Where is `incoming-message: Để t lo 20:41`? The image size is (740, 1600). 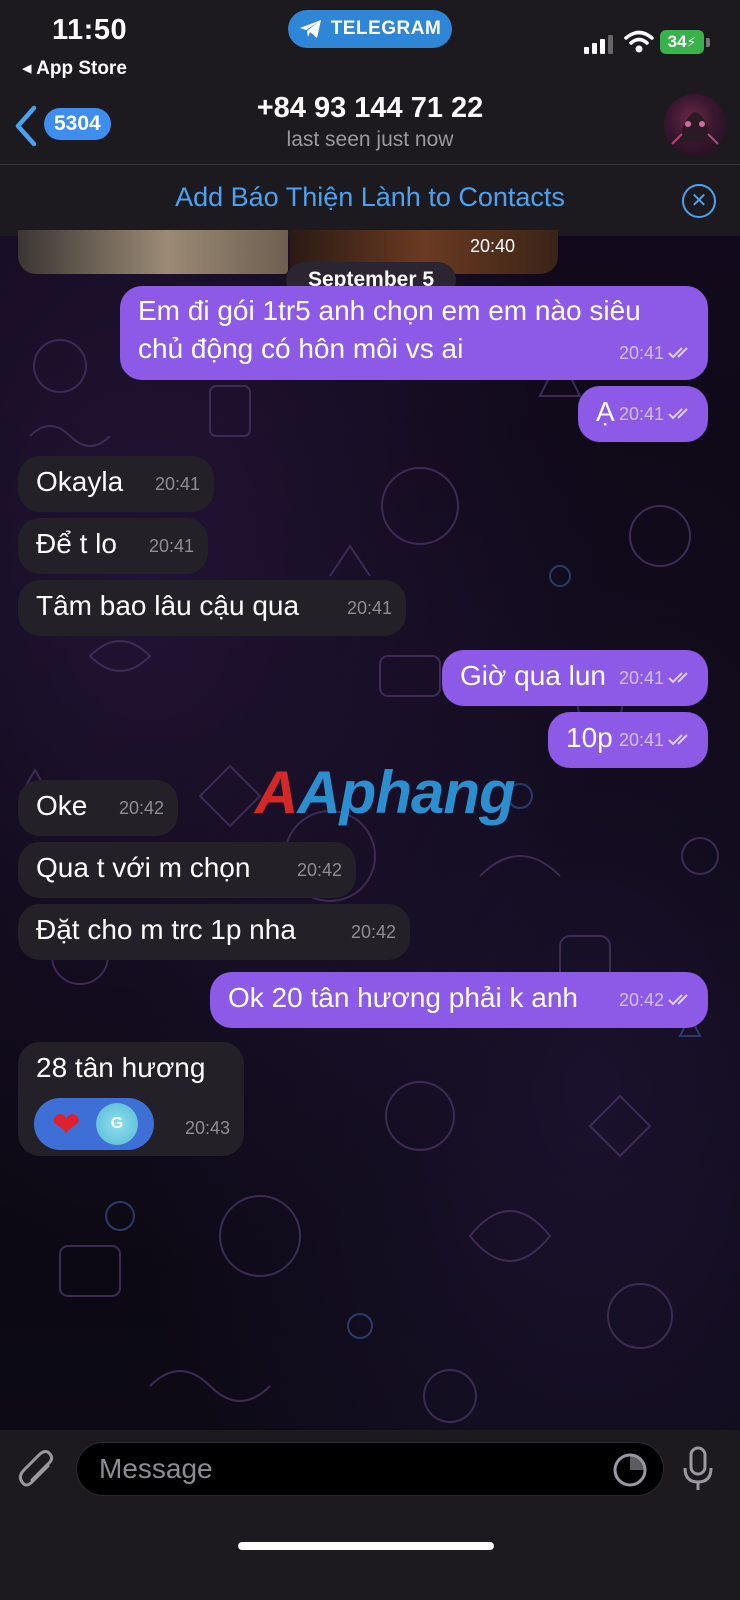
incoming-message: Để t lo 20:41 is located at coordinates (113, 546).